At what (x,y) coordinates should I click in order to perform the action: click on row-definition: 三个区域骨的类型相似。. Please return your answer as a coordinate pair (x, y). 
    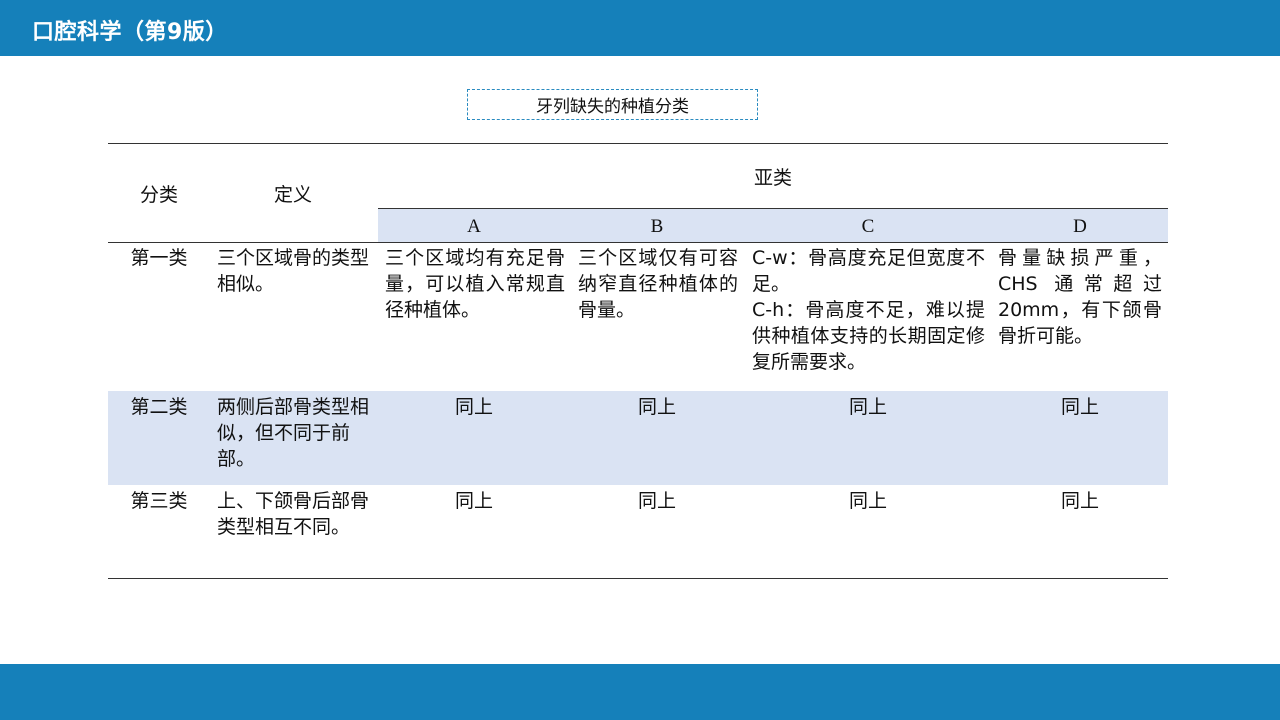
    Looking at the image, I should click on (293, 271).